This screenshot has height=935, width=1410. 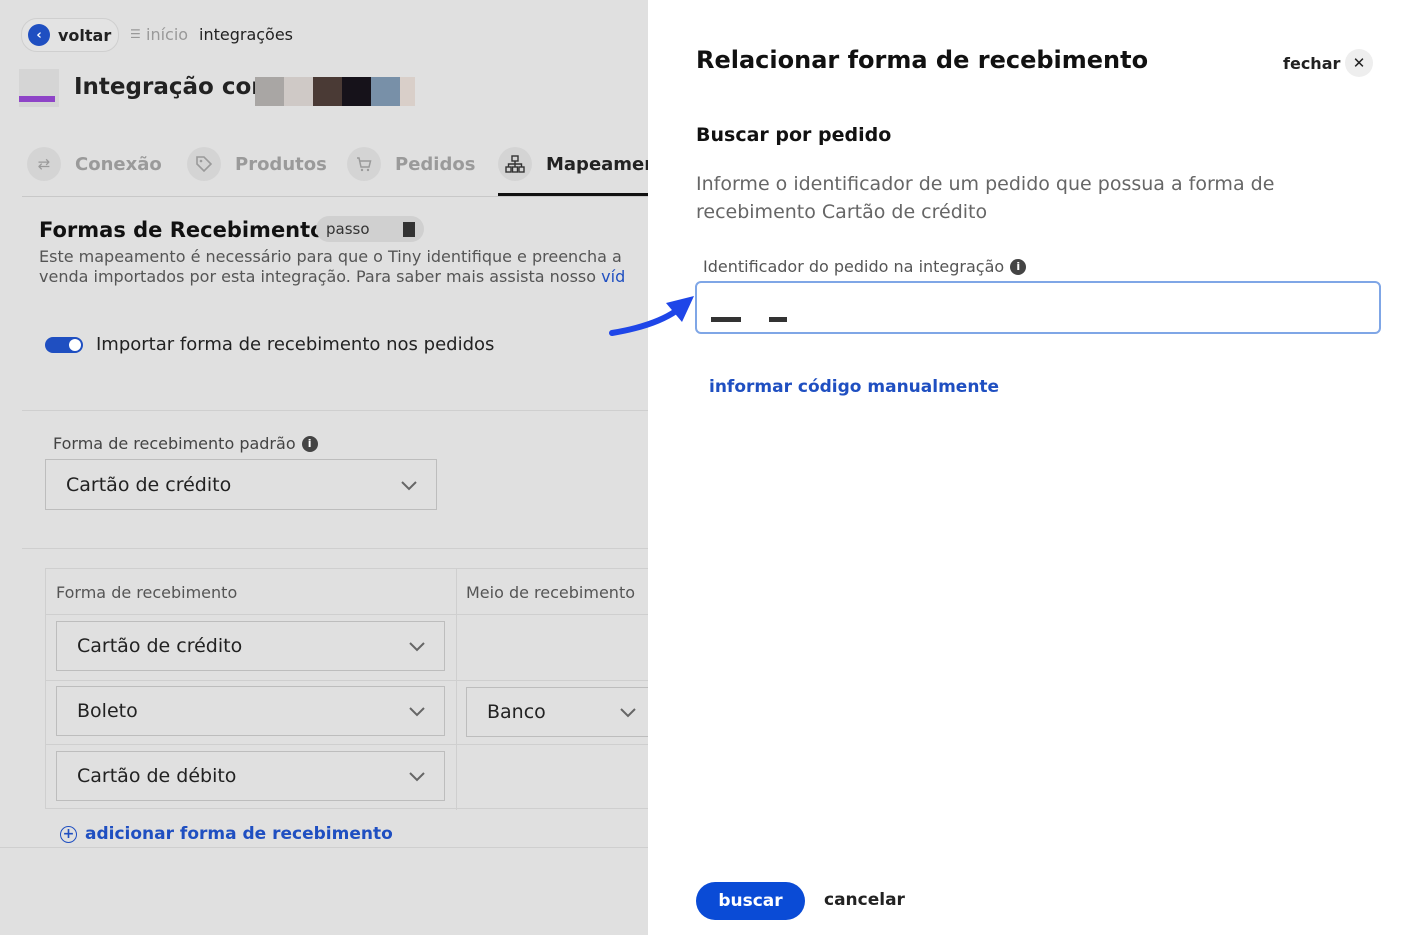 What do you see at coordinates (854, 387) in the screenshot?
I see `manual-code-link: informar código manualmente` at bounding box center [854, 387].